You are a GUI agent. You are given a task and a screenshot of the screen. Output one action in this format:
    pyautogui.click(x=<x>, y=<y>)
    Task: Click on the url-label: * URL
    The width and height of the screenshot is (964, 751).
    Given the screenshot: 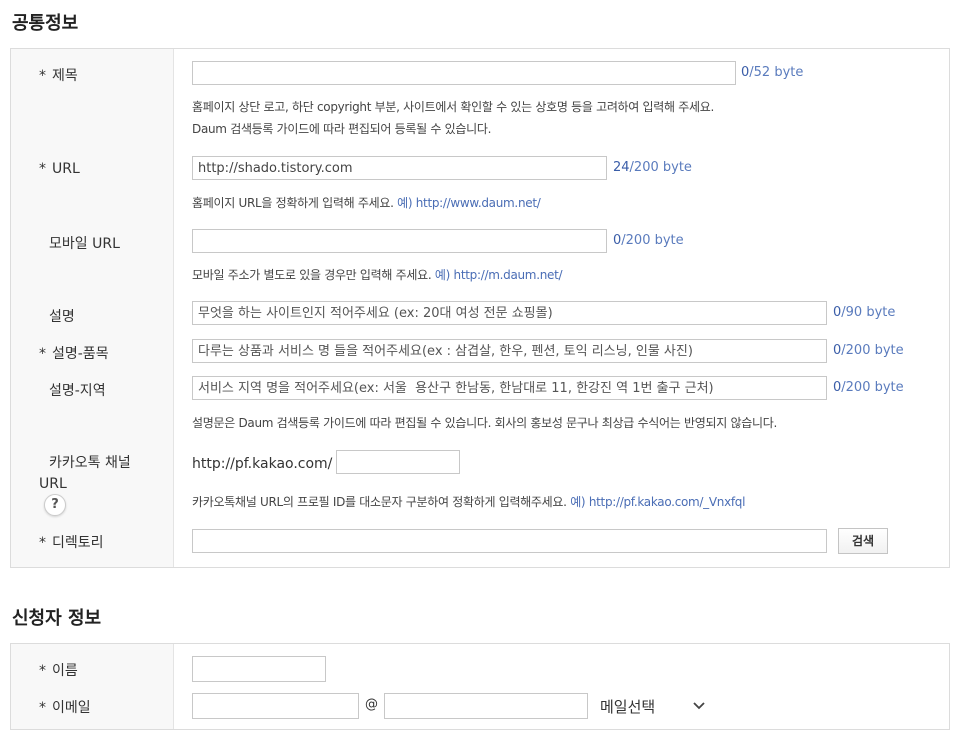 What is the action you would take?
    pyautogui.click(x=59, y=169)
    